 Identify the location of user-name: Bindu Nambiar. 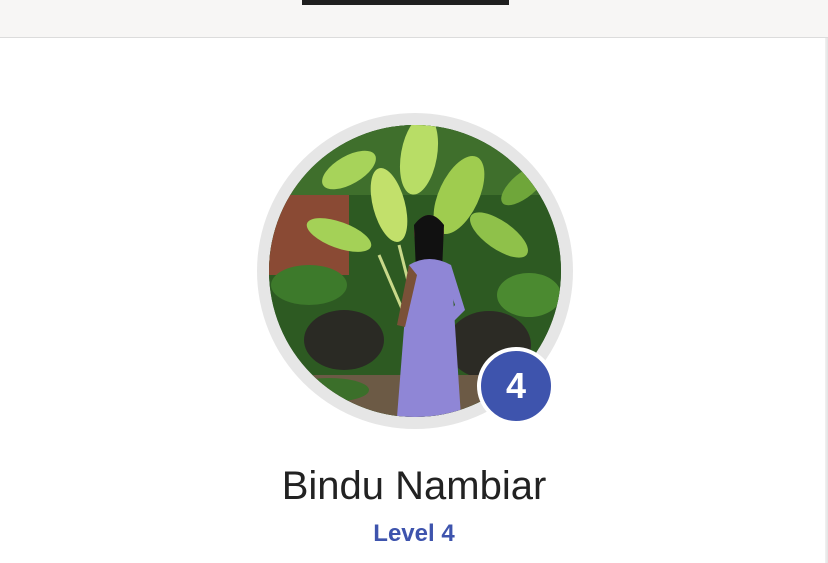
(414, 486).